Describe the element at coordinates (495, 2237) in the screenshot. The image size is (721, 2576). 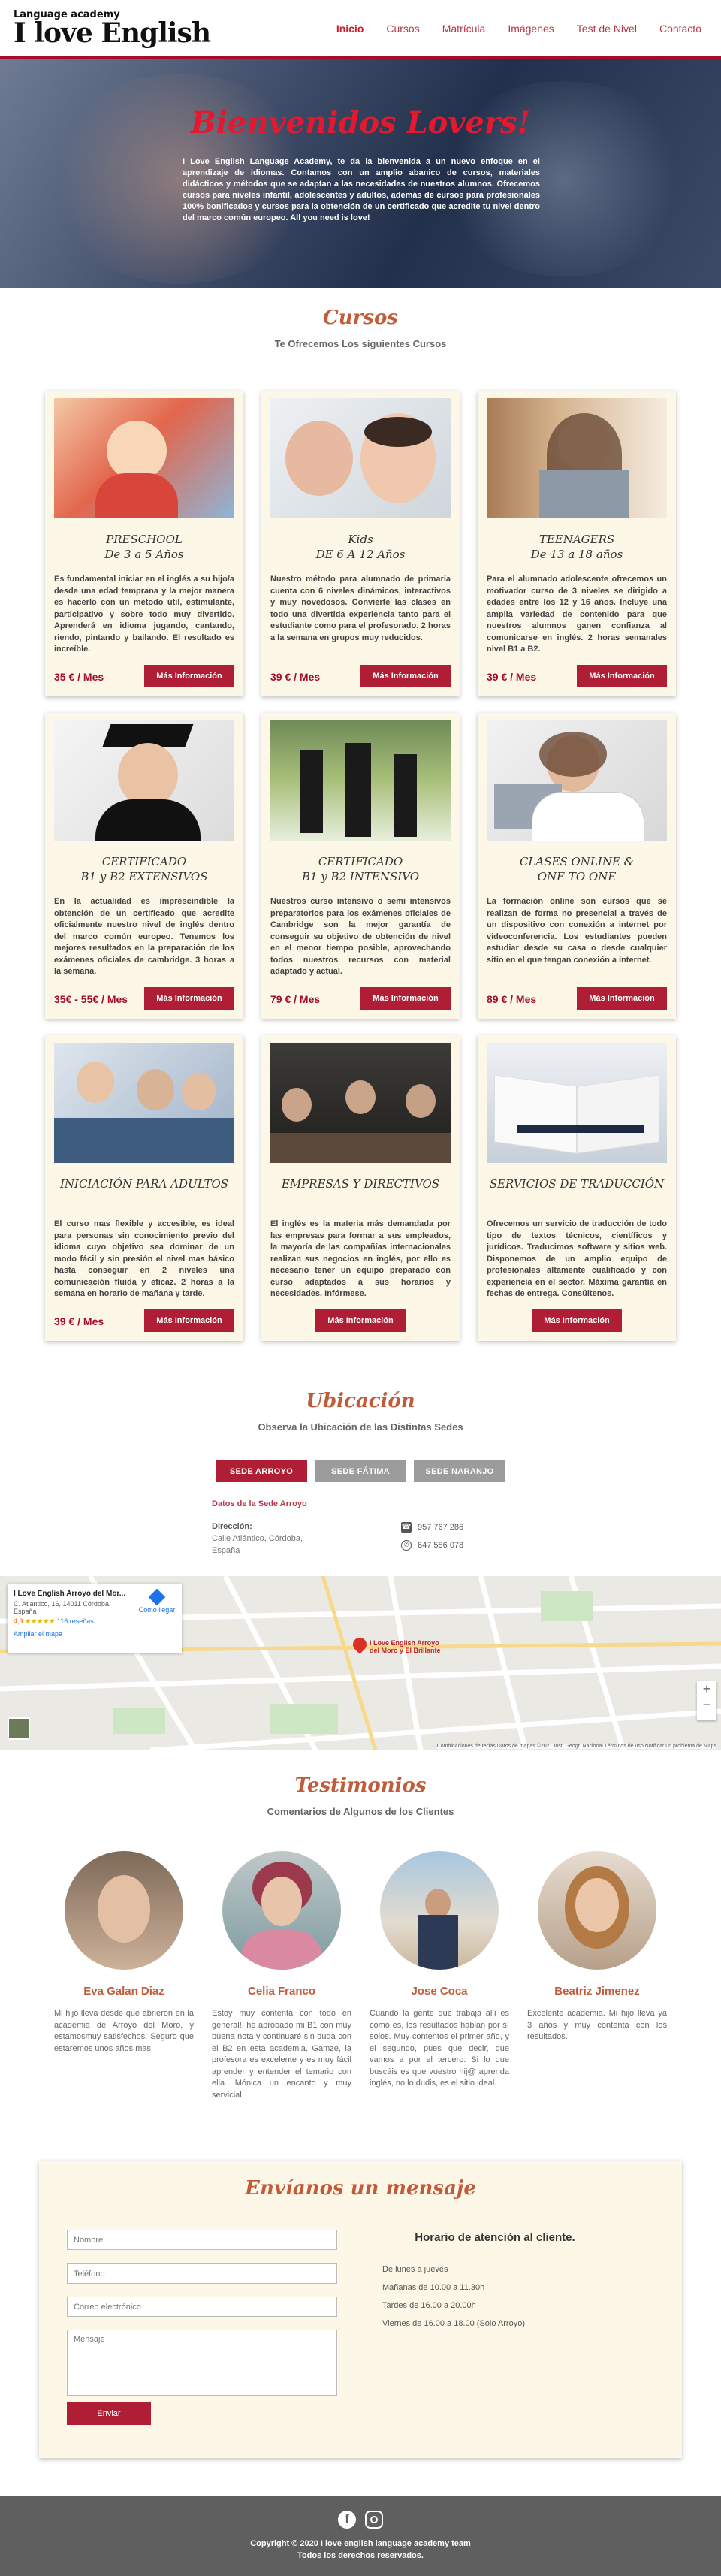
I see `hours-title: Horario de atención al cliente.` at that location.